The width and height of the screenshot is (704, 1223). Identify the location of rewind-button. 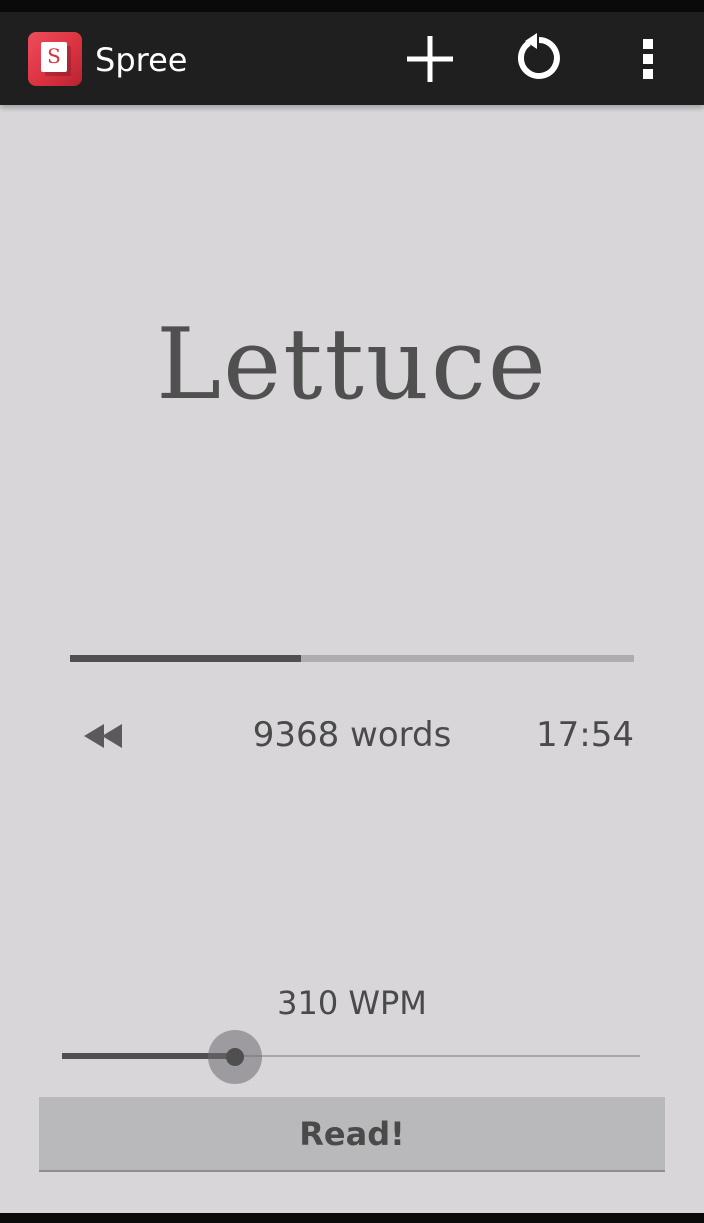
(104, 736).